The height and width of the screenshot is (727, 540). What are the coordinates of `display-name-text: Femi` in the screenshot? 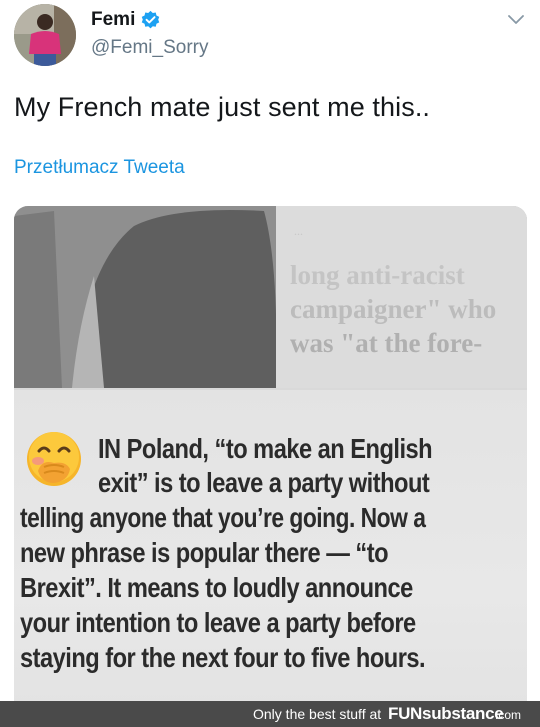 It's located at (113, 19).